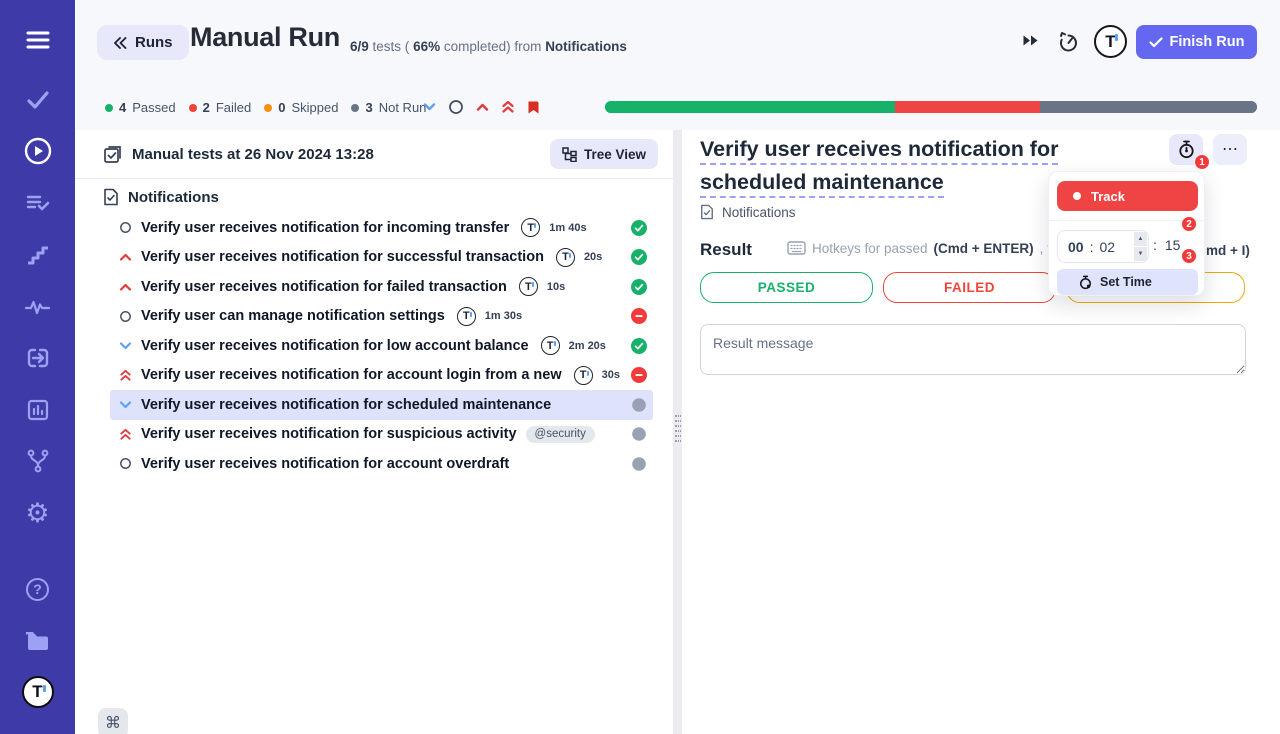 Image resolution: width=1280 pixels, height=734 pixels. I want to click on progress-bar, so click(931, 107).